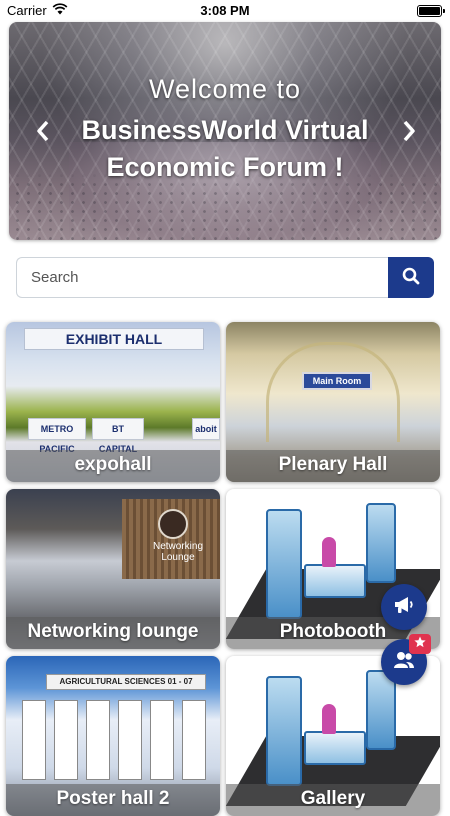  I want to click on announcement-button, so click(404, 607).